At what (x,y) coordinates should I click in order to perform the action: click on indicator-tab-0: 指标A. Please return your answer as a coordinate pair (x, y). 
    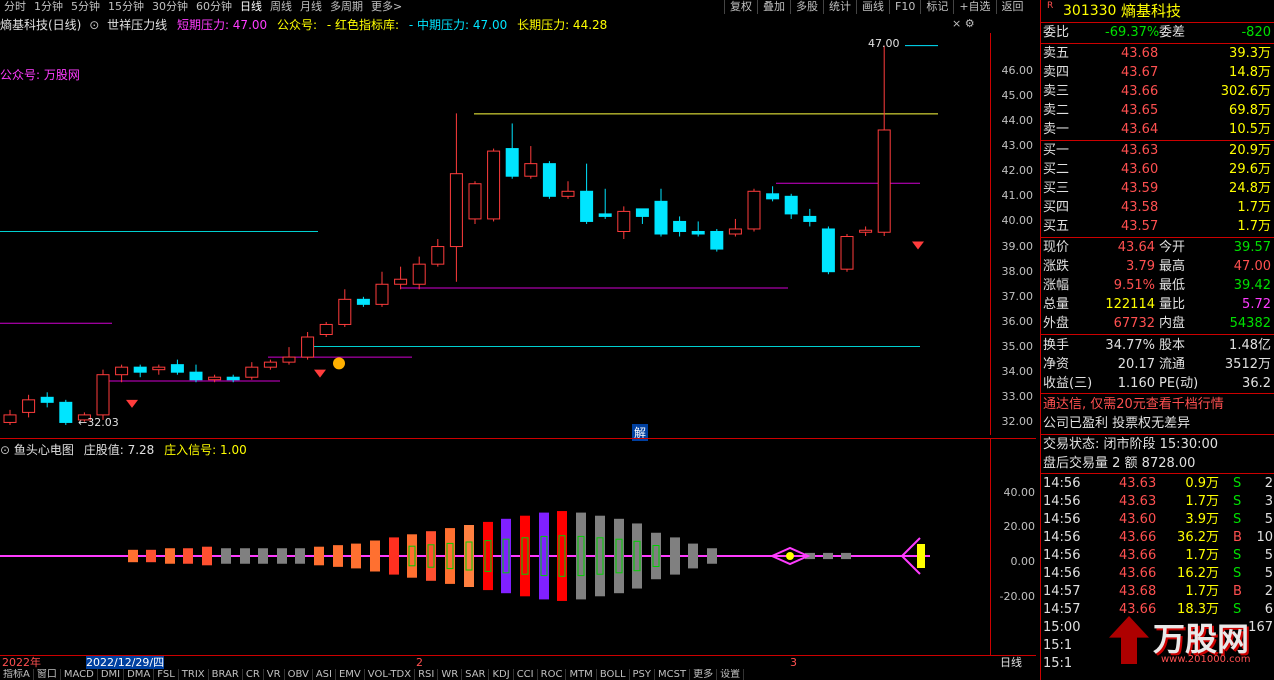
    Looking at the image, I should click on (17, 674).